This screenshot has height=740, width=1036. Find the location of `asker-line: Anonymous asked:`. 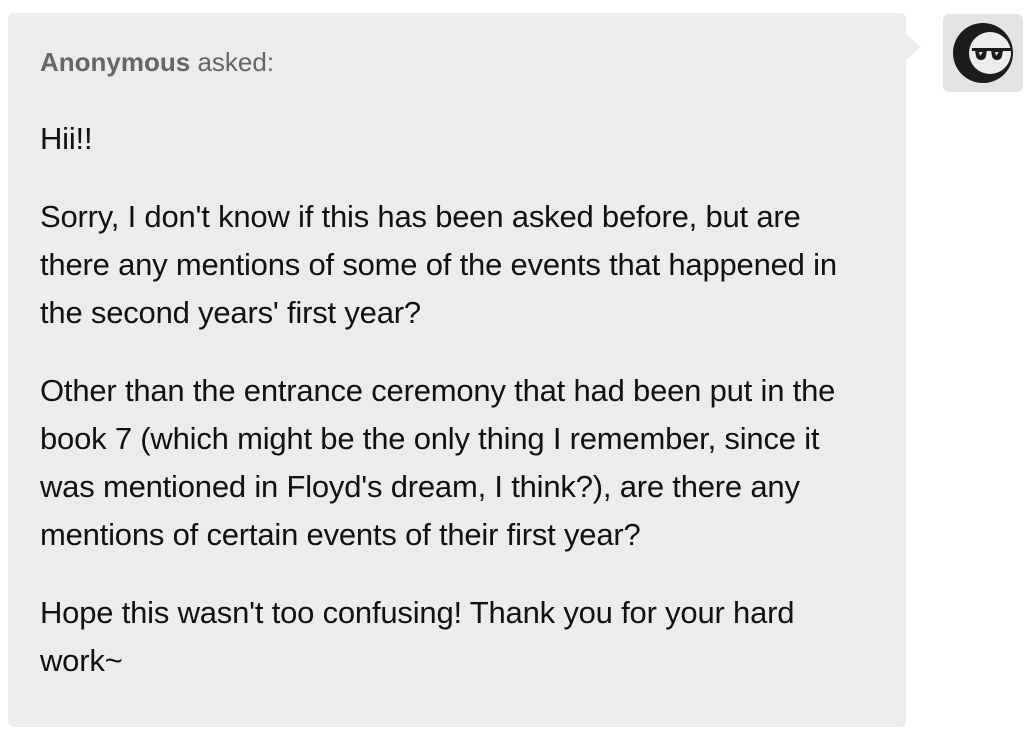

asker-line: Anonymous asked: is located at coordinates (457, 62).